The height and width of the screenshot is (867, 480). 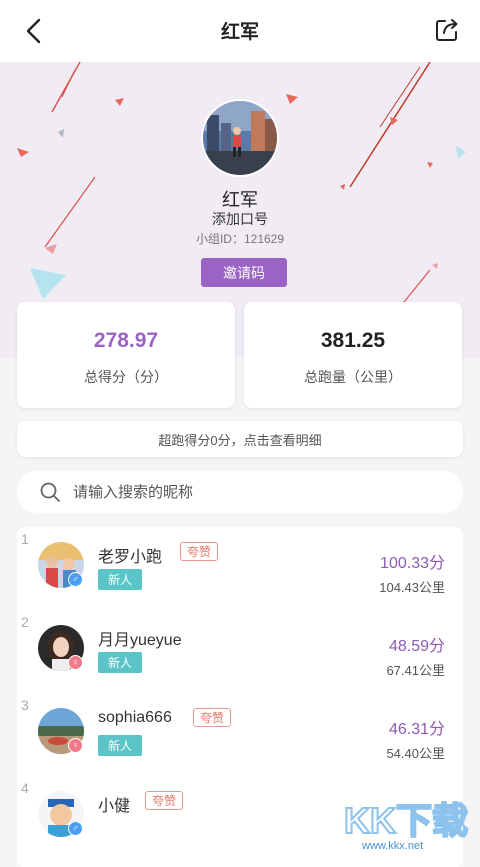 What do you see at coordinates (126, 377) in the screenshot?
I see `total-score-label: 总得分（分）` at bounding box center [126, 377].